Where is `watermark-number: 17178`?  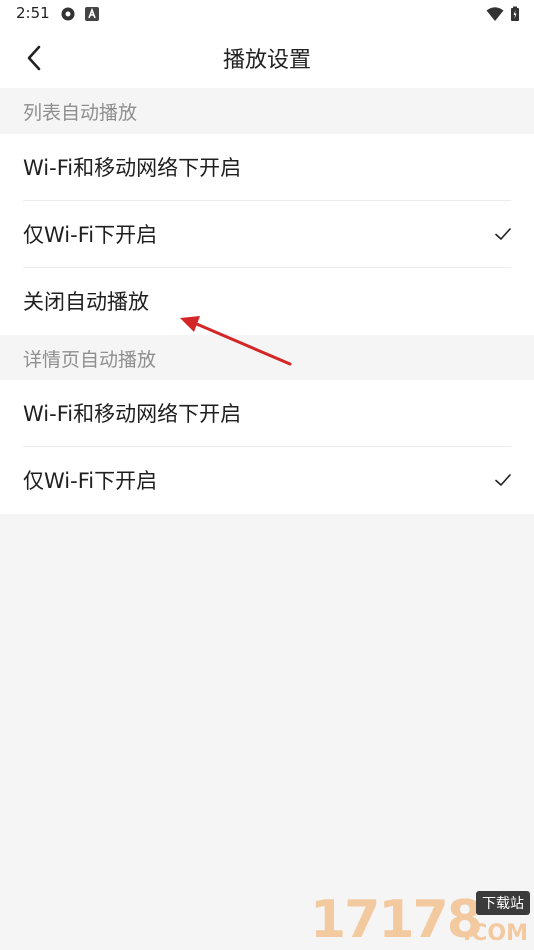
watermark-number: 17178 is located at coordinates (396, 920).